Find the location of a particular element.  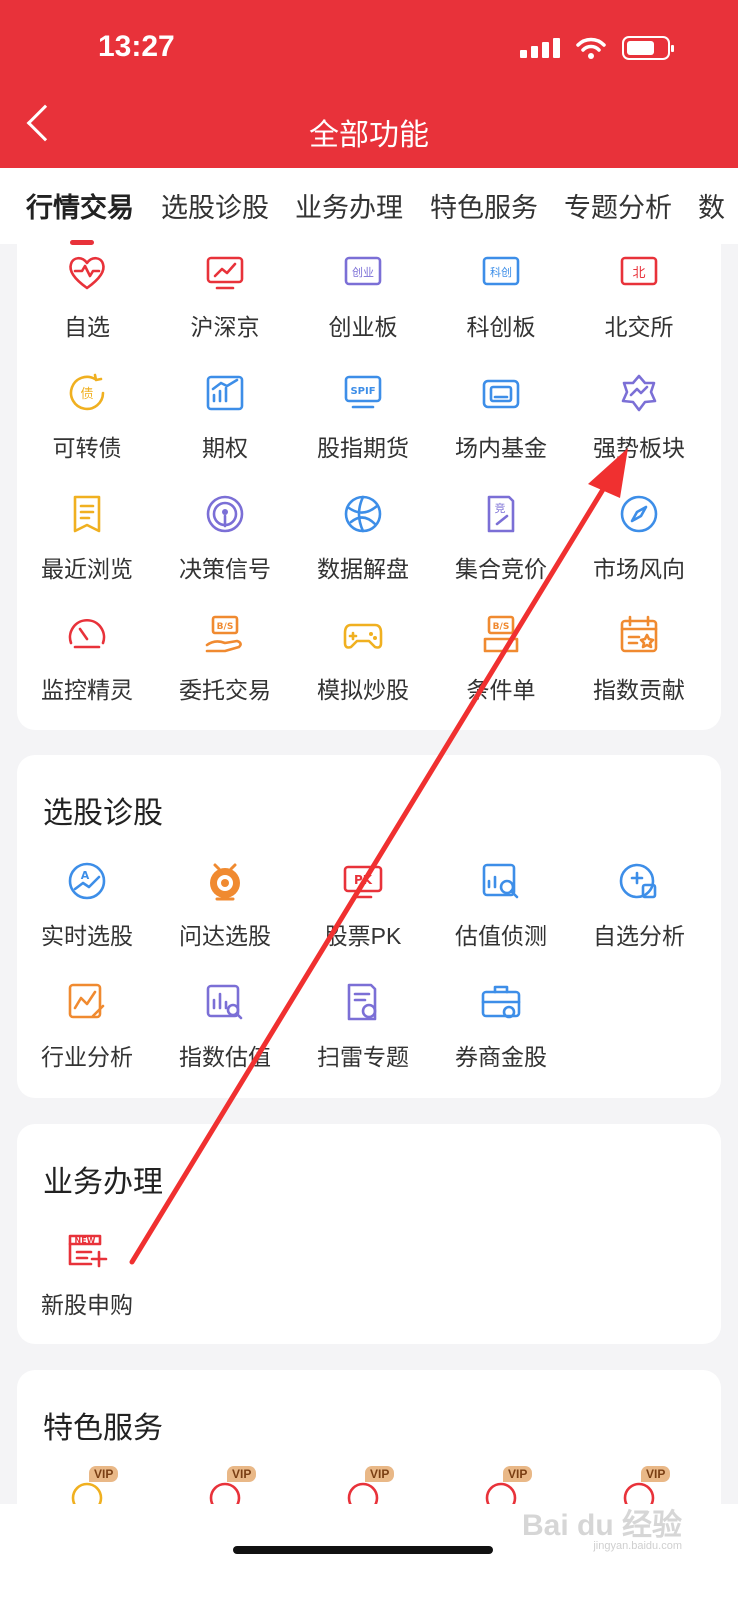

feature-label: 问达选股 is located at coordinates (225, 936).